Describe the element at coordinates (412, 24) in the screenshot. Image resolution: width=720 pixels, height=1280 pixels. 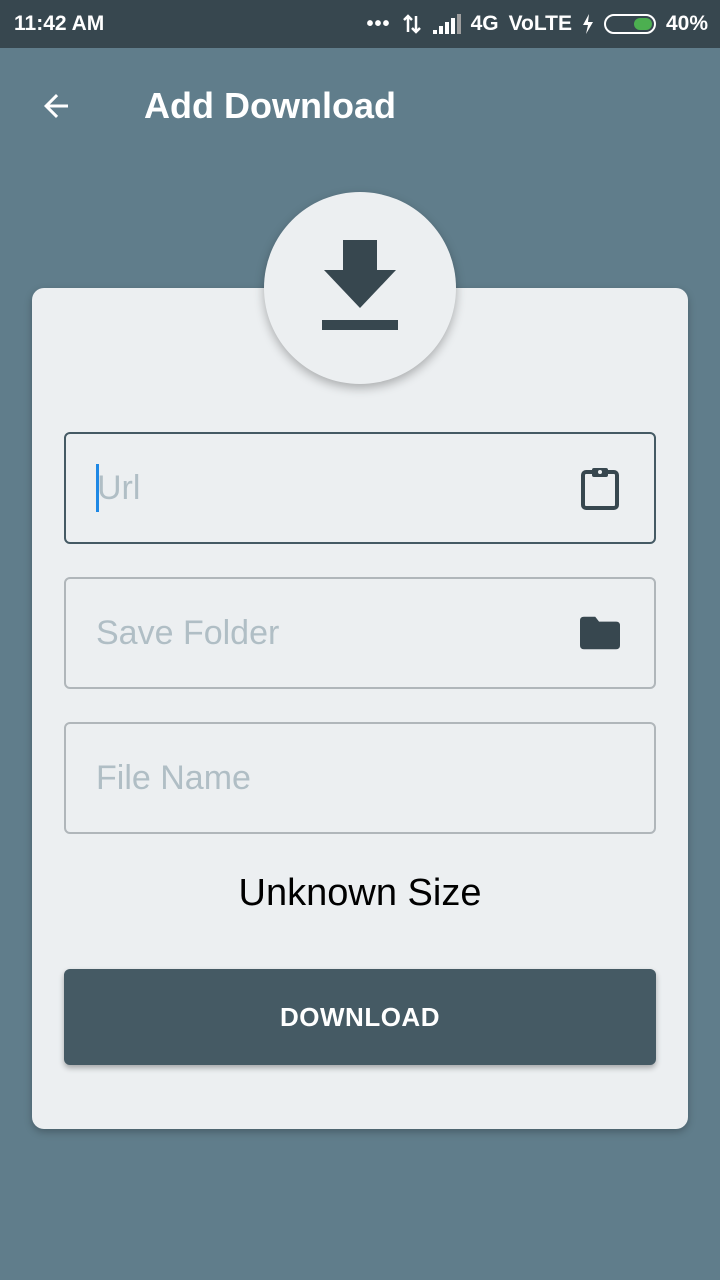
I see `data-transfer-icon` at that location.